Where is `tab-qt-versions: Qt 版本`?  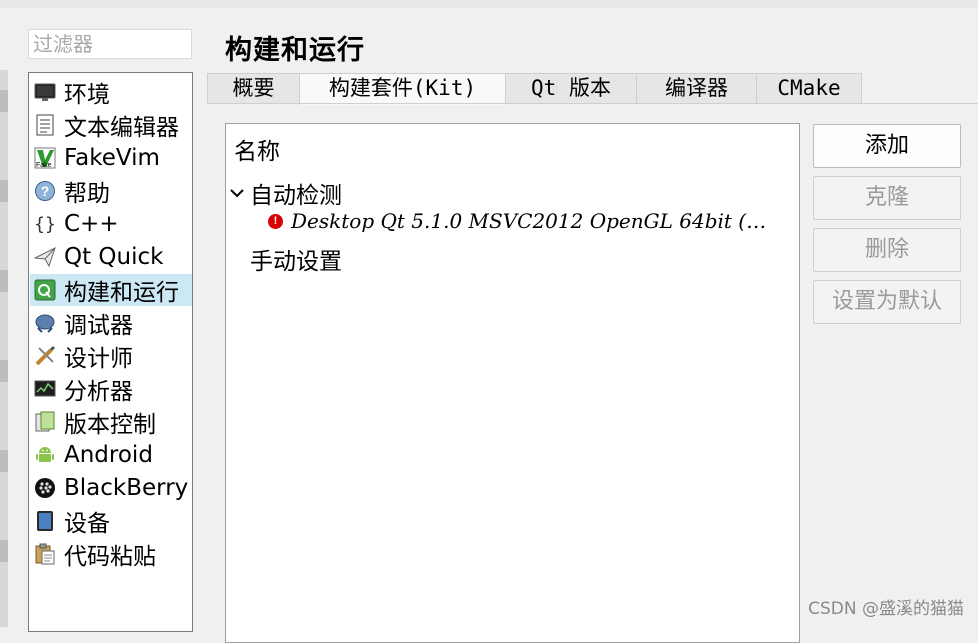
tab-qt-versions: Qt 版本 is located at coordinates (571, 88).